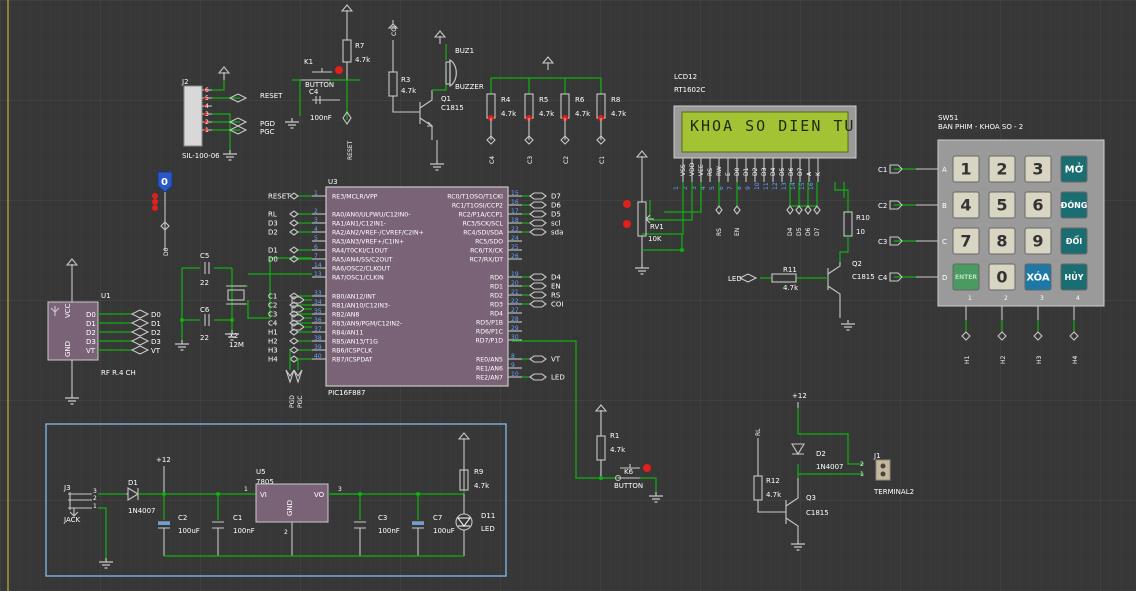  I want to click on k6-ref: K6, so click(629, 472).